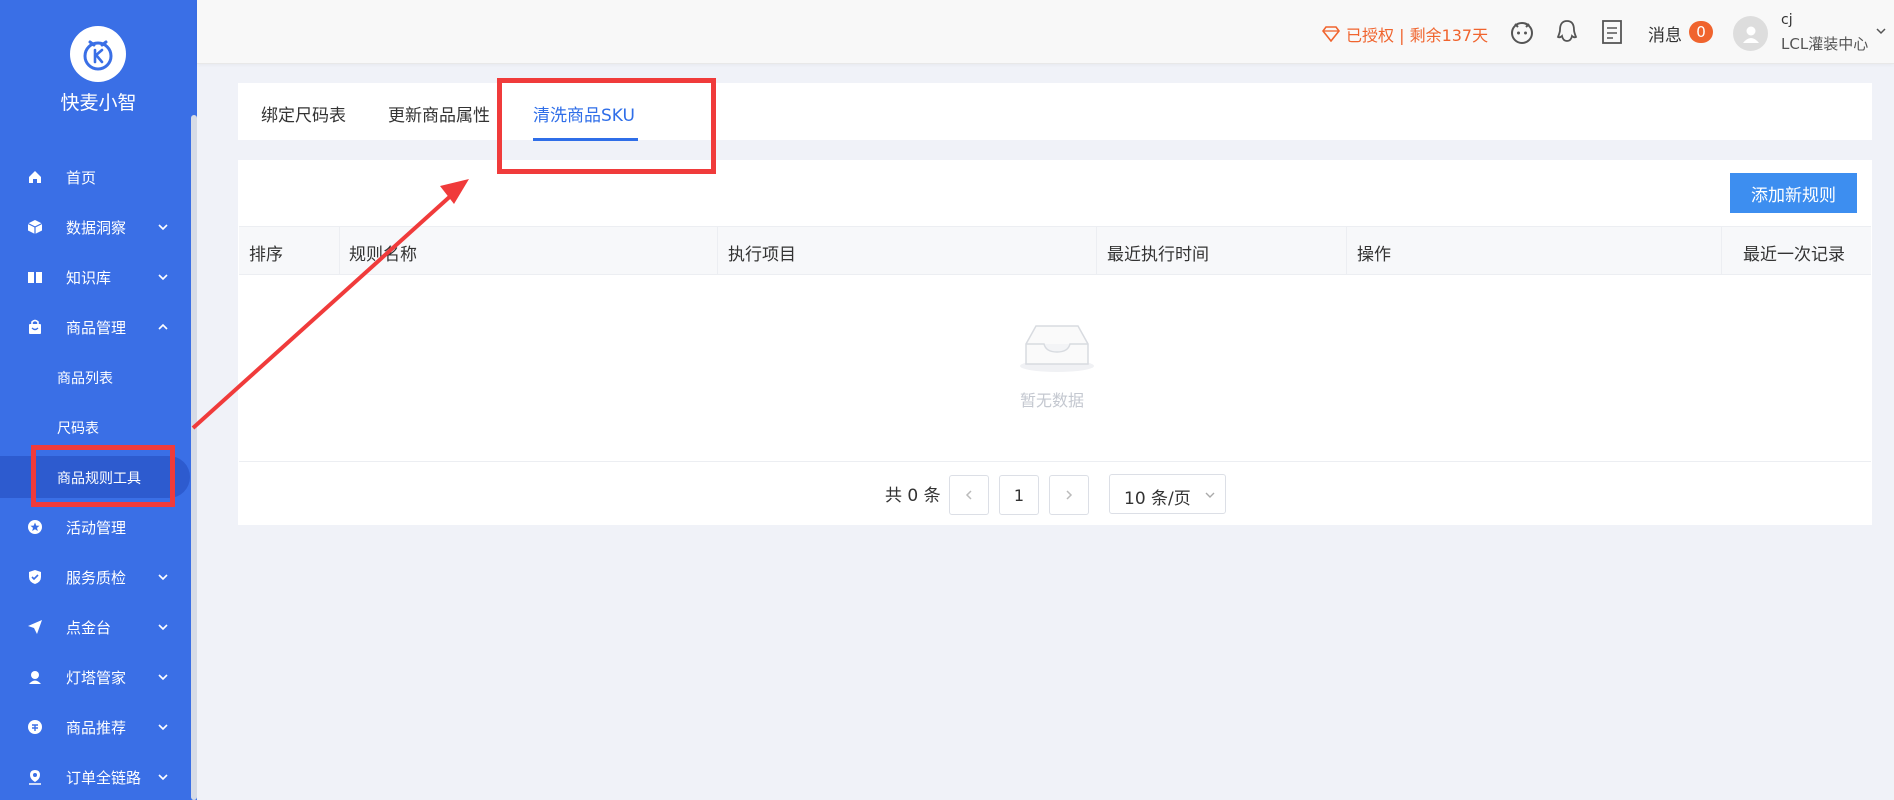  I want to click on sidebar-item-data-insight: 数据洞察, so click(95, 227).